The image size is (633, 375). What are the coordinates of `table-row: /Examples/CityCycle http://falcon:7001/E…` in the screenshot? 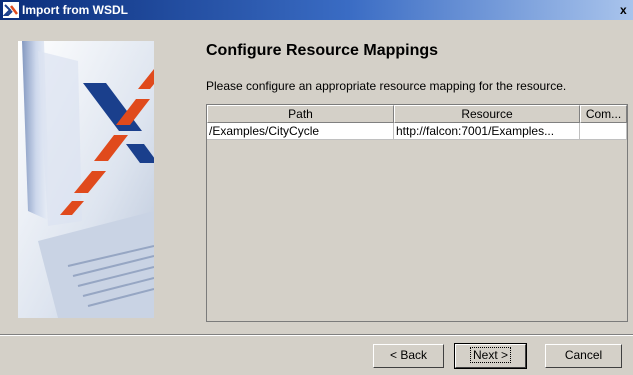 It's located at (417, 131).